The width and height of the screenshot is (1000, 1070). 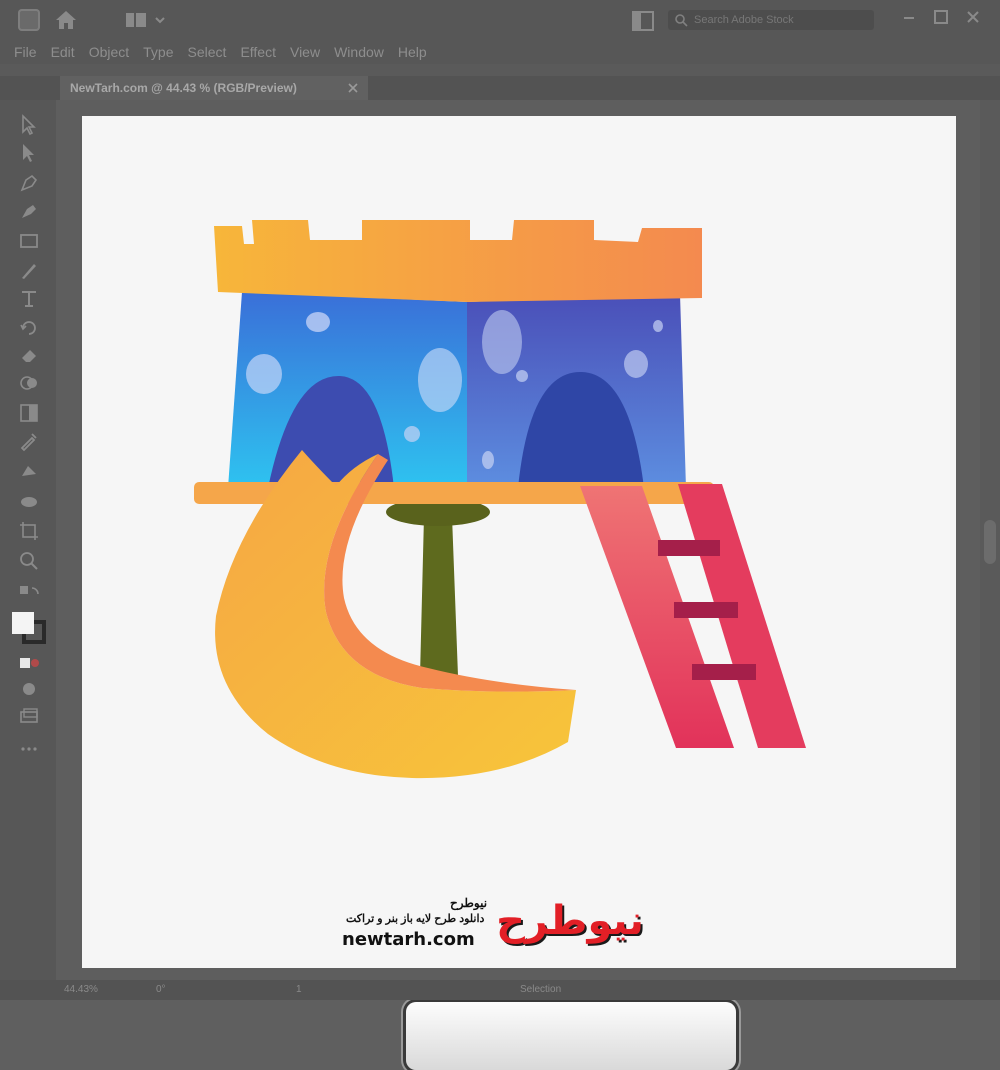 I want to click on scroll-thumb, so click(x=990, y=542).